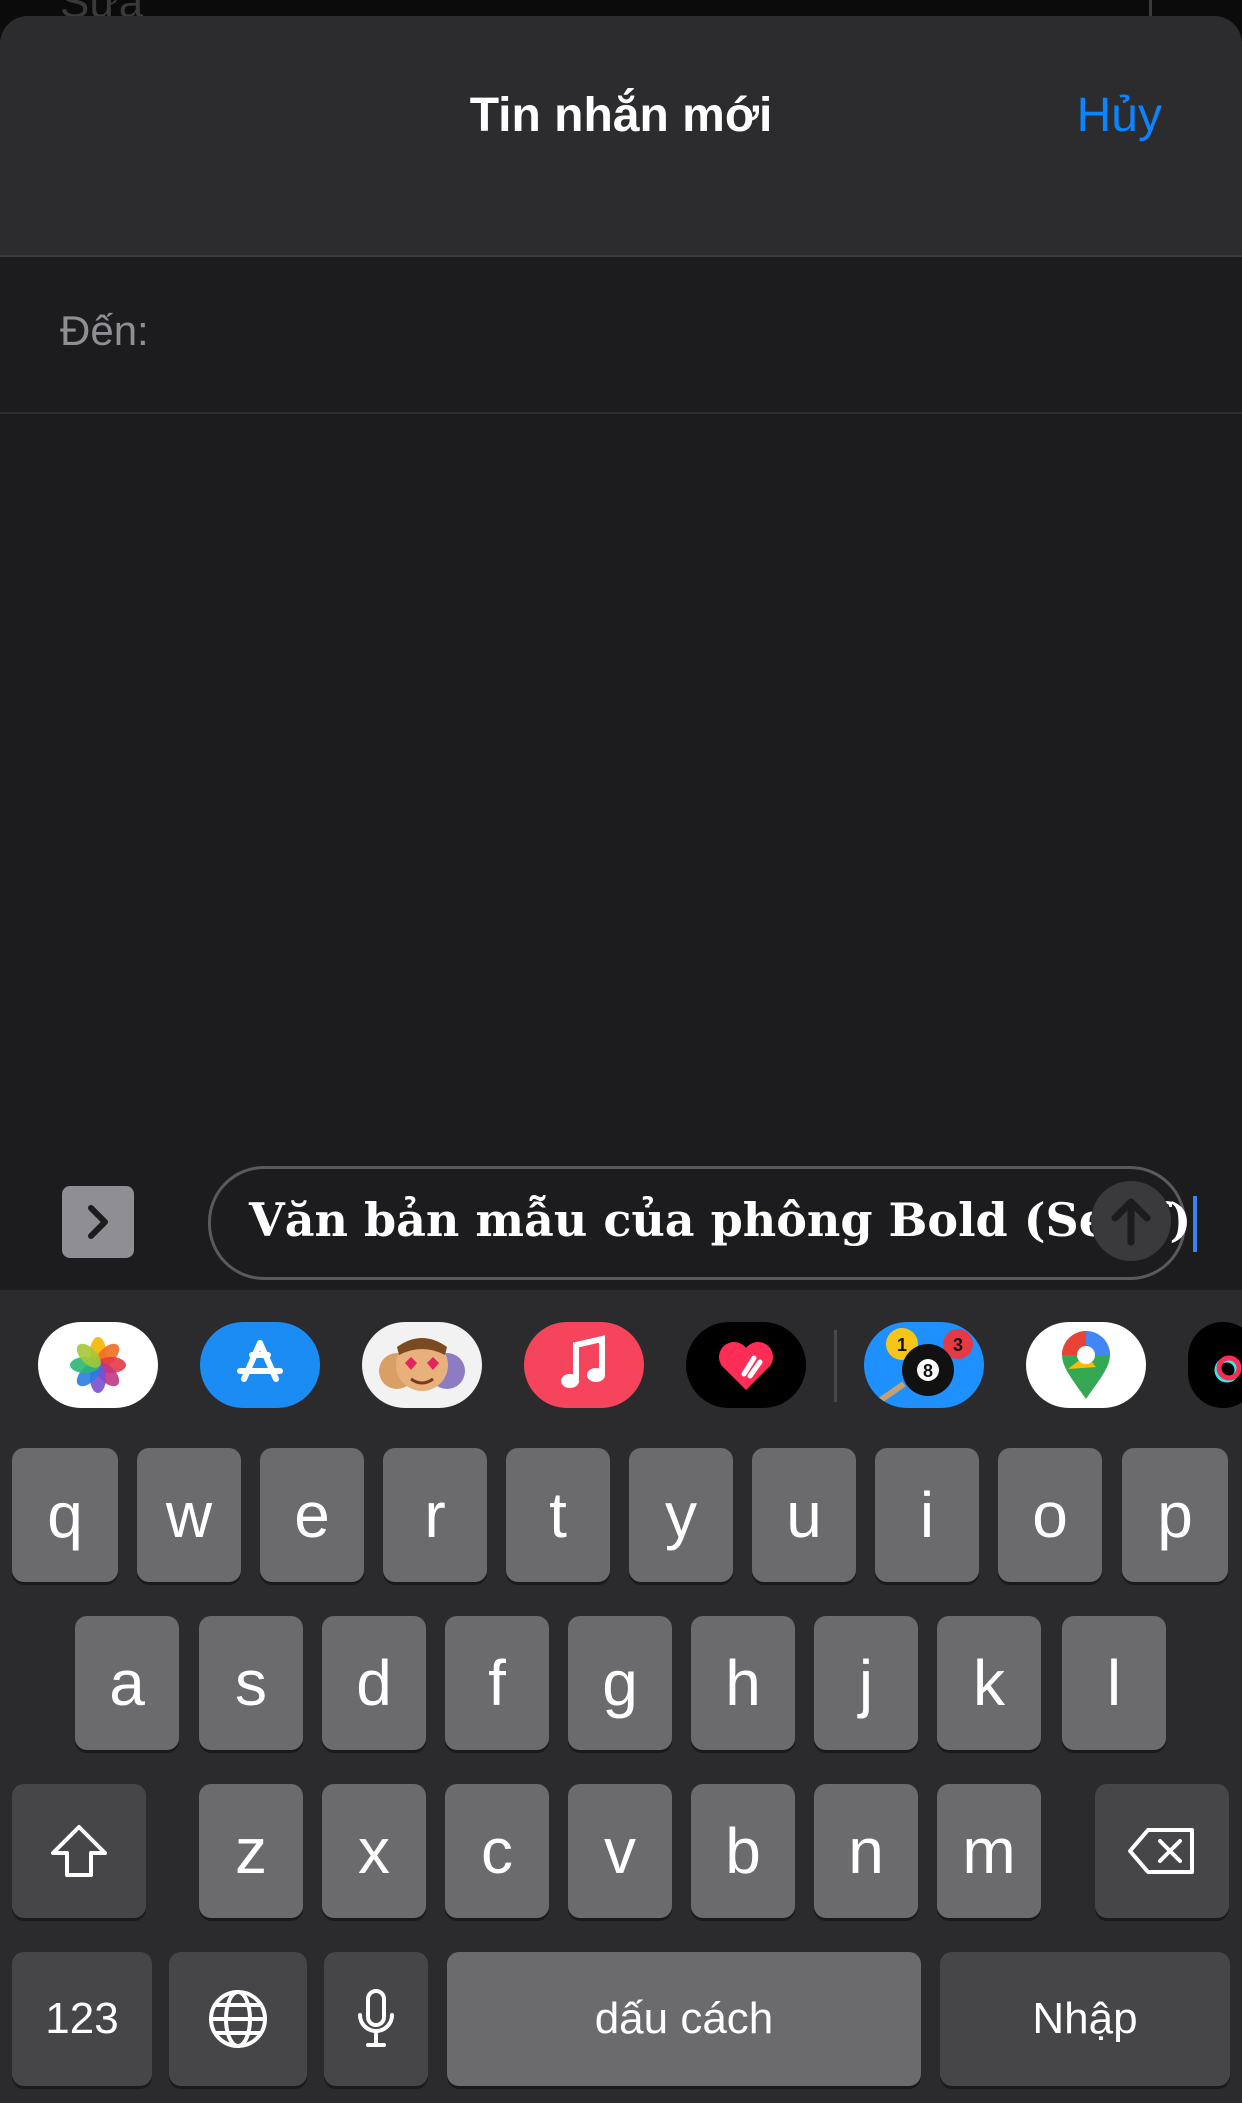 Image resolution: width=1242 pixels, height=2103 pixels. Describe the element at coordinates (251, 1683) in the screenshot. I see `key-s: s` at that location.